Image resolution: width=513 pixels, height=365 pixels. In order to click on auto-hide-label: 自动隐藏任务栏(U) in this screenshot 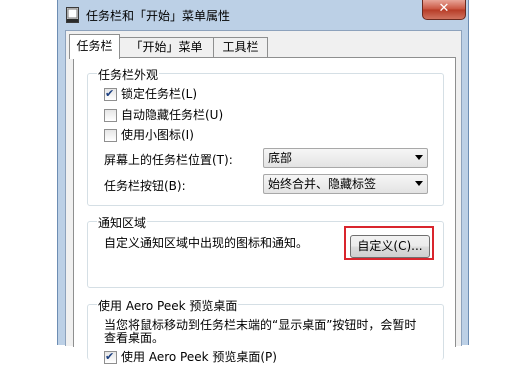, I will do `click(172, 115)`.